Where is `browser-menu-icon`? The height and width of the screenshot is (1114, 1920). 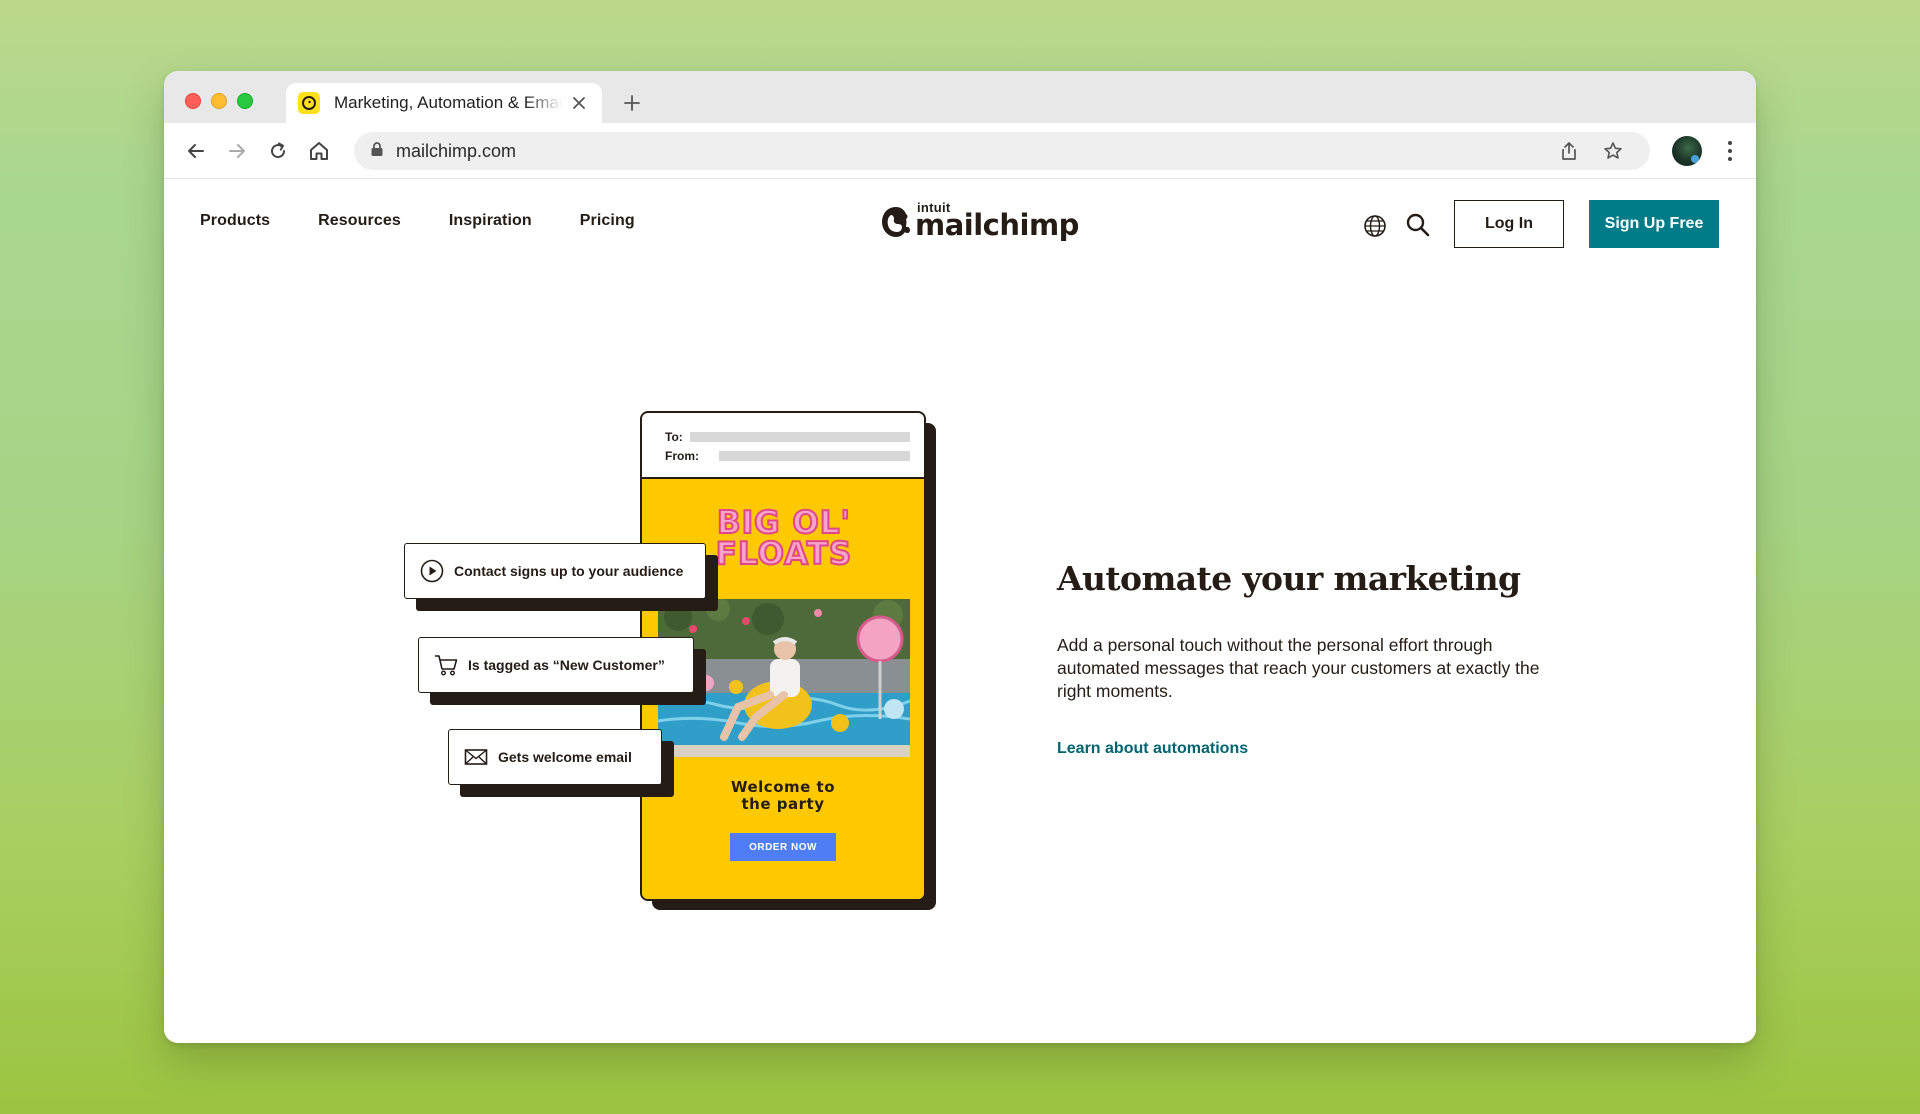 browser-menu-icon is located at coordinates (1730, 151).